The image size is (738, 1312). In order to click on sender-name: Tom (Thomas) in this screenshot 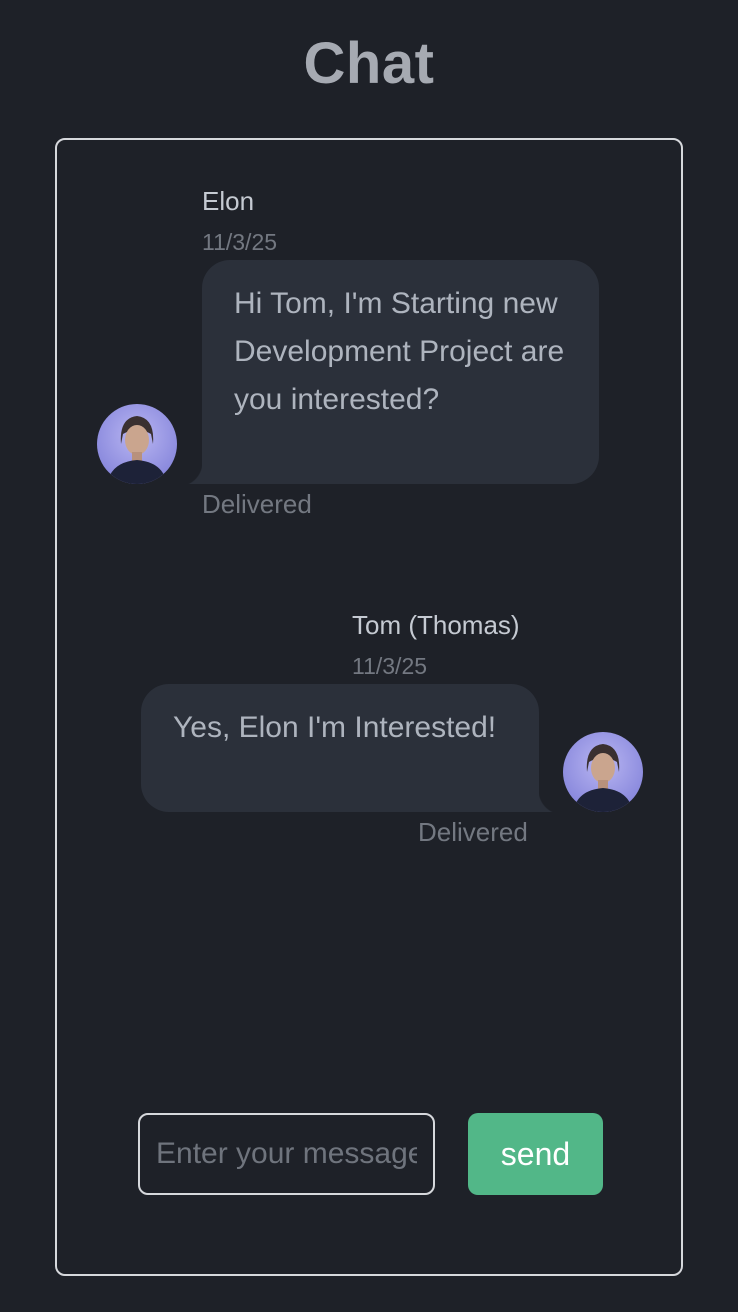, I will do `click(436, 625)`.